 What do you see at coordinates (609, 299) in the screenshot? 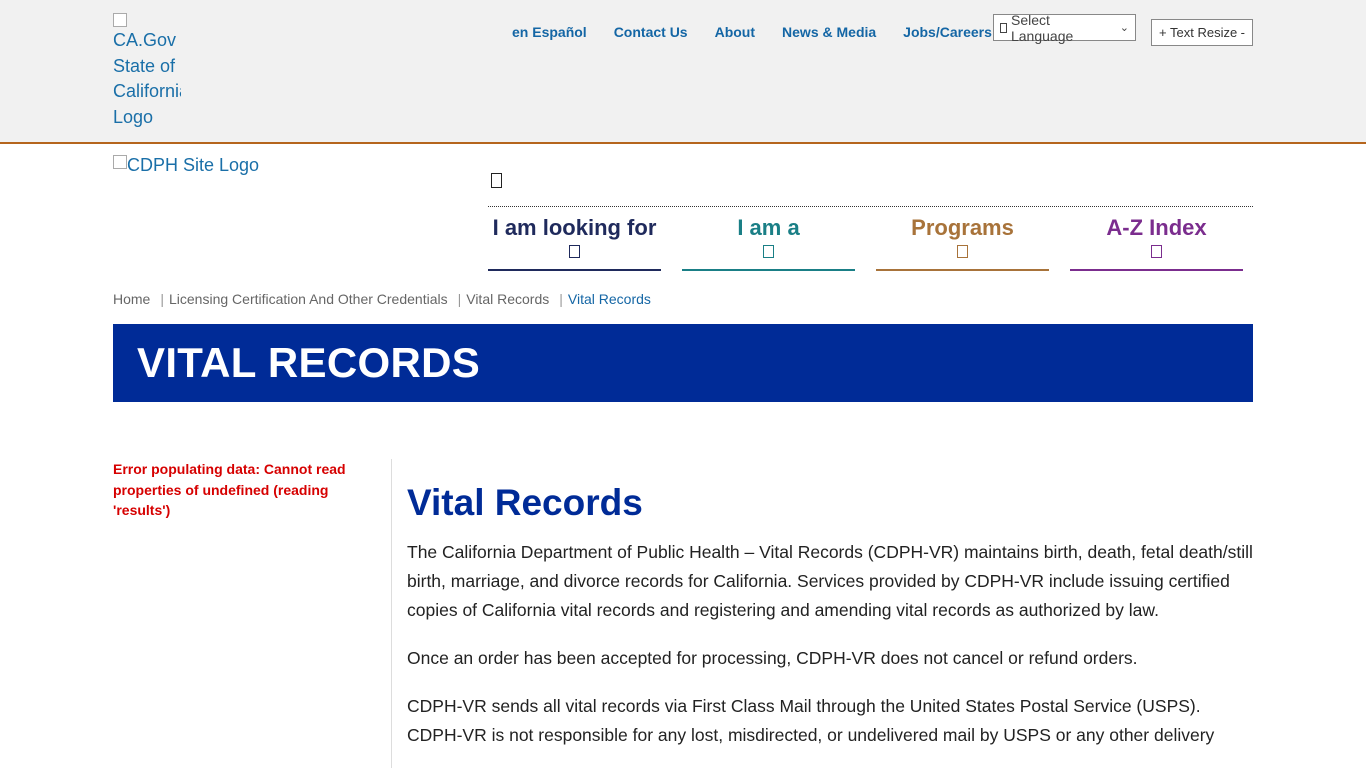
I see `breadcrumb-current: Vital Records` at bounding box center [609, 299].